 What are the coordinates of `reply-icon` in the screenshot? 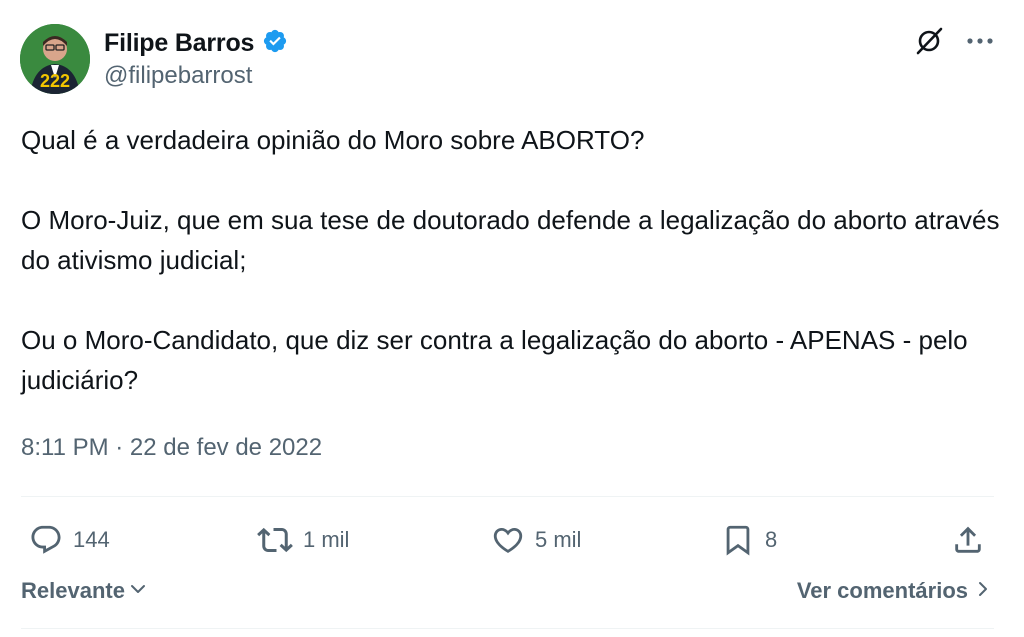 It's located at (46, 540).